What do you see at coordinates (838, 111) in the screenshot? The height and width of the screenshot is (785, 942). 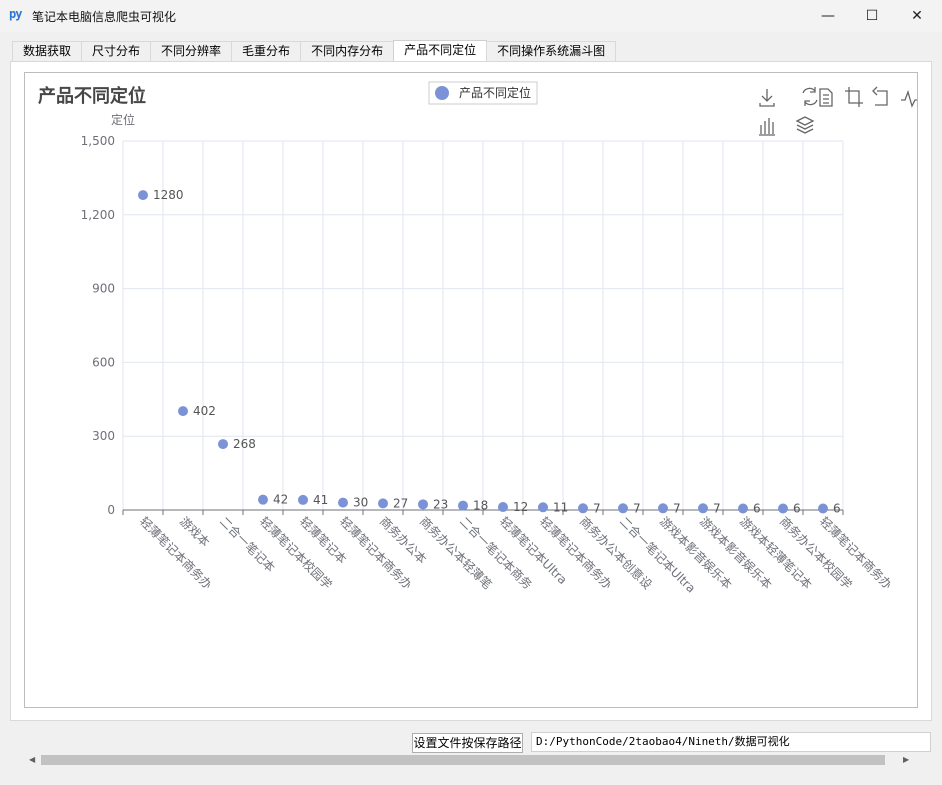 I see `toolbox` at bounding box center [838, 111].